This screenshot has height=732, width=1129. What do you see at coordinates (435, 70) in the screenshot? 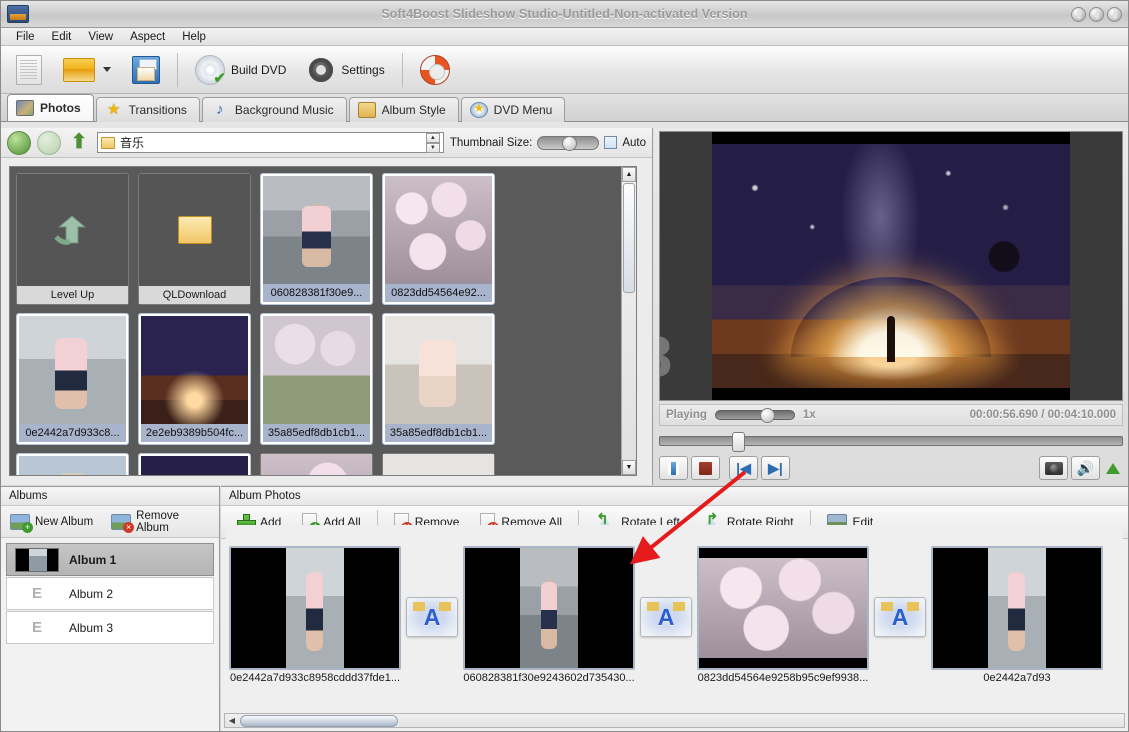
I see `help-button` at bounding box center [435, 70].